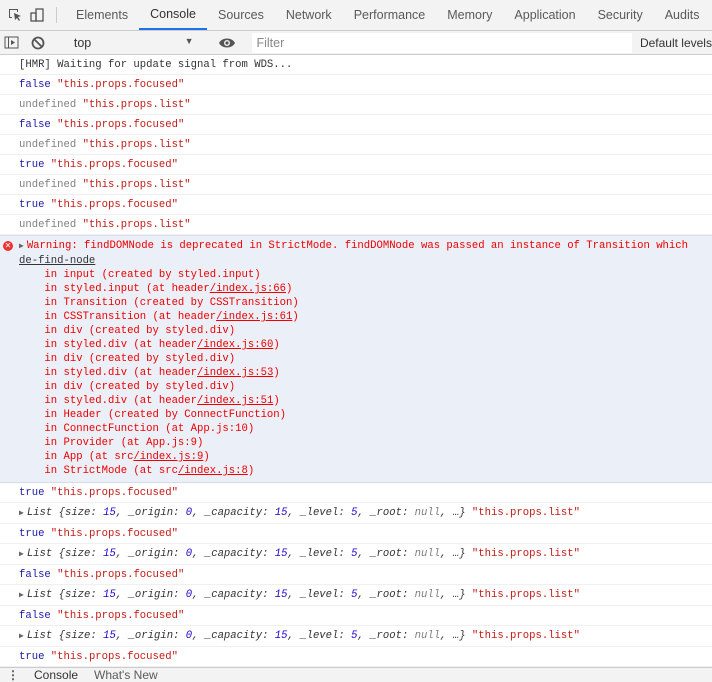 This screenshot has height=682, width=712. What do you see at coordinates (56, 15) in the screenshot?
I see `divider` at bounding box center [56, 15].